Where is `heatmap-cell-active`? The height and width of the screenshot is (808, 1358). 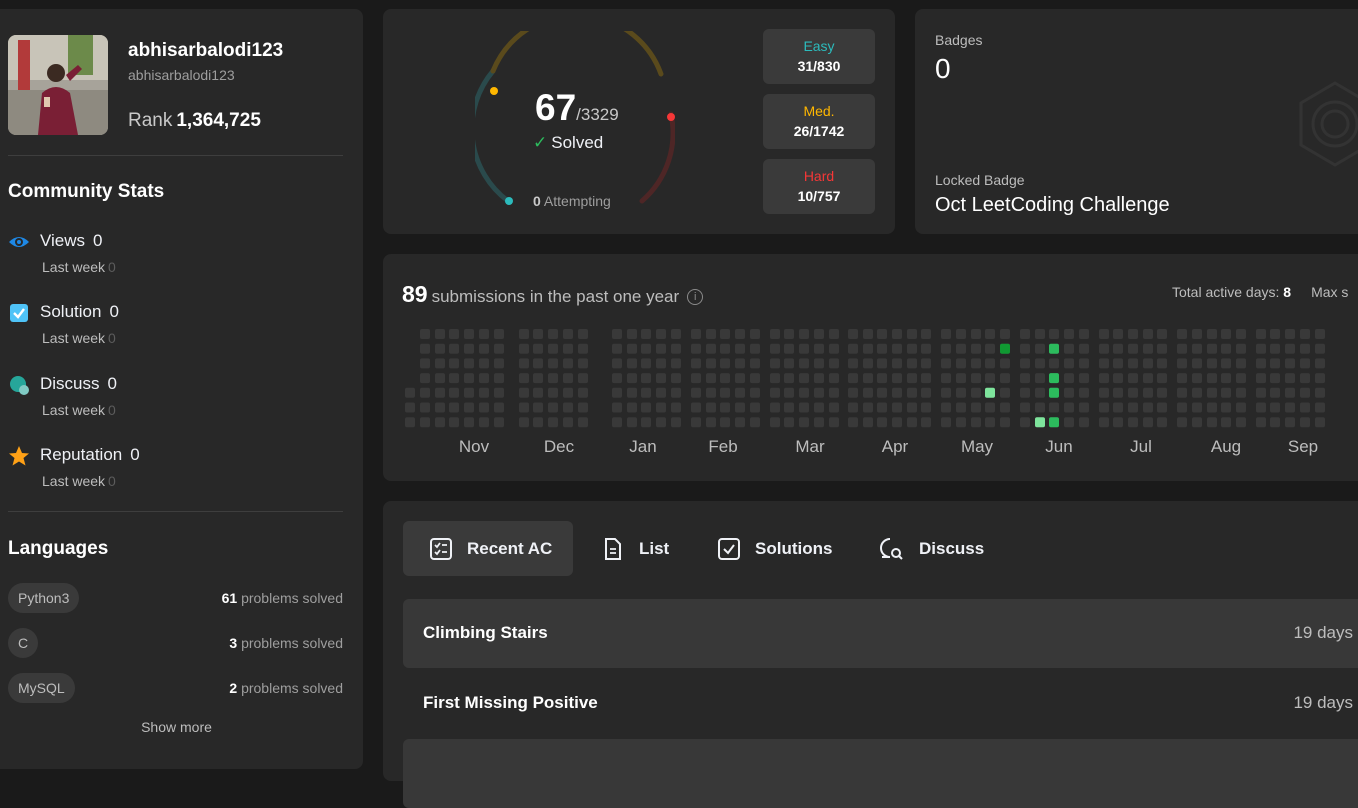
heatmap-cell-active is located at coordinates (990, 392).